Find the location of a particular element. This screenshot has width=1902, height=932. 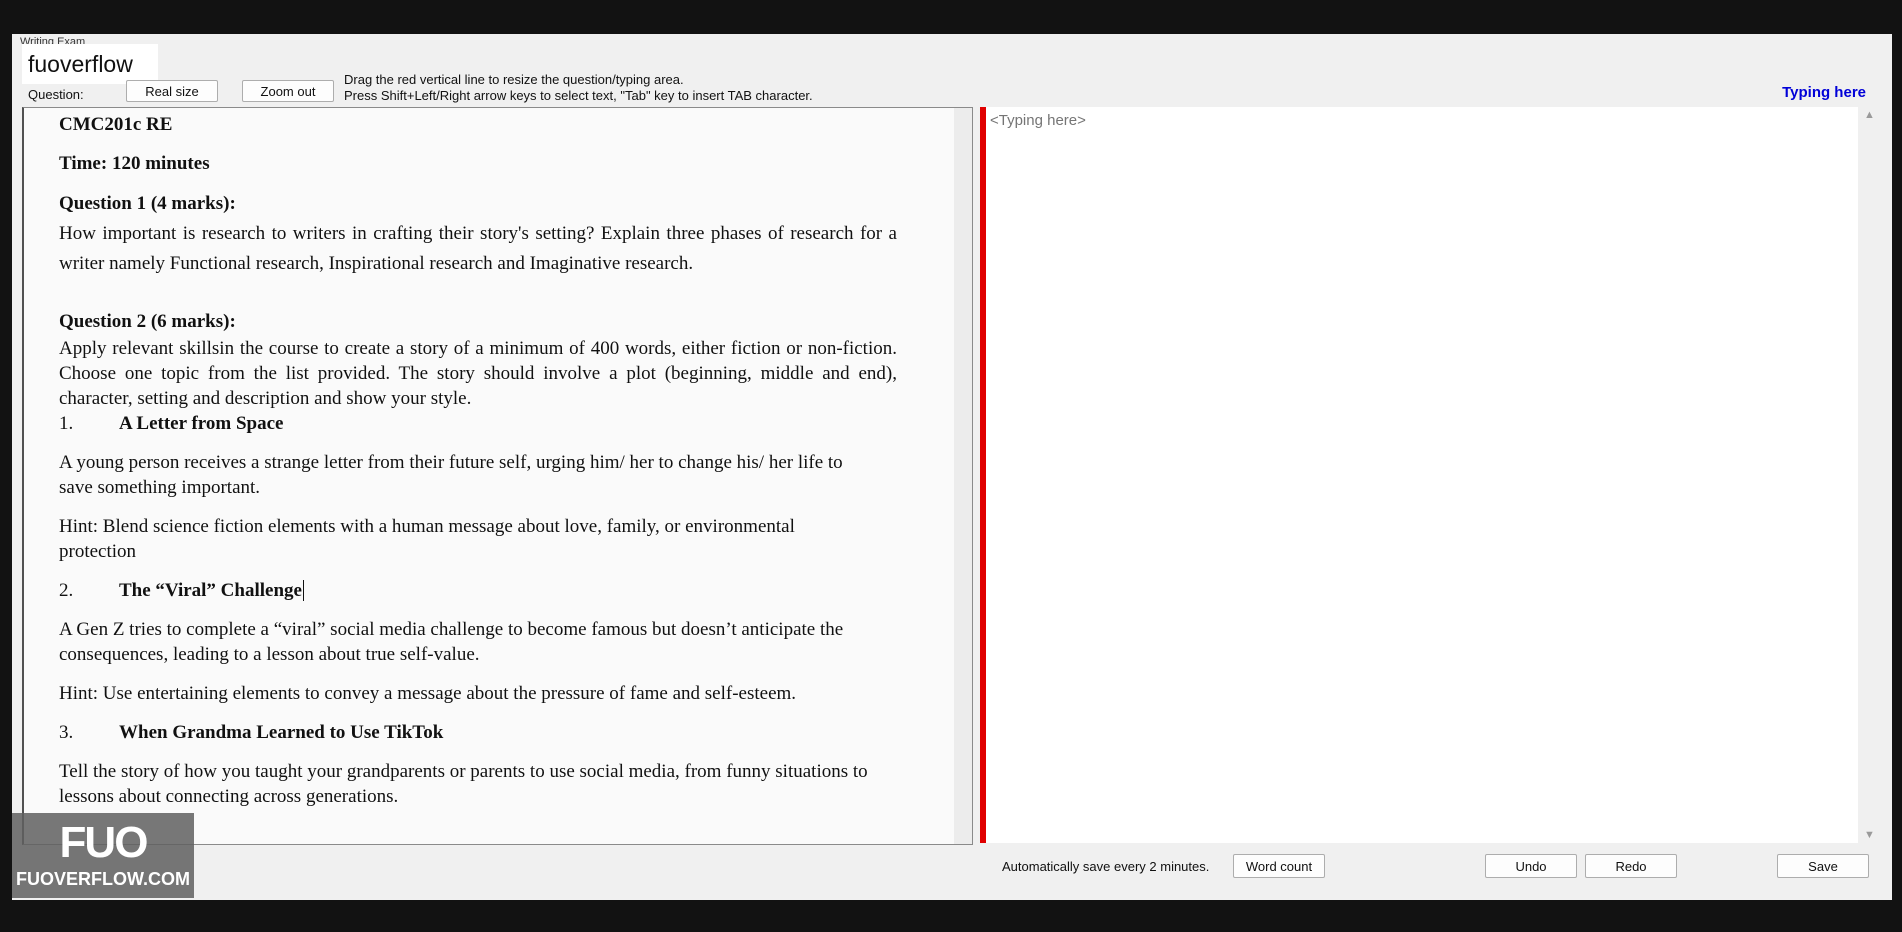

save-button: Save is located at coordinates (1823, 866).